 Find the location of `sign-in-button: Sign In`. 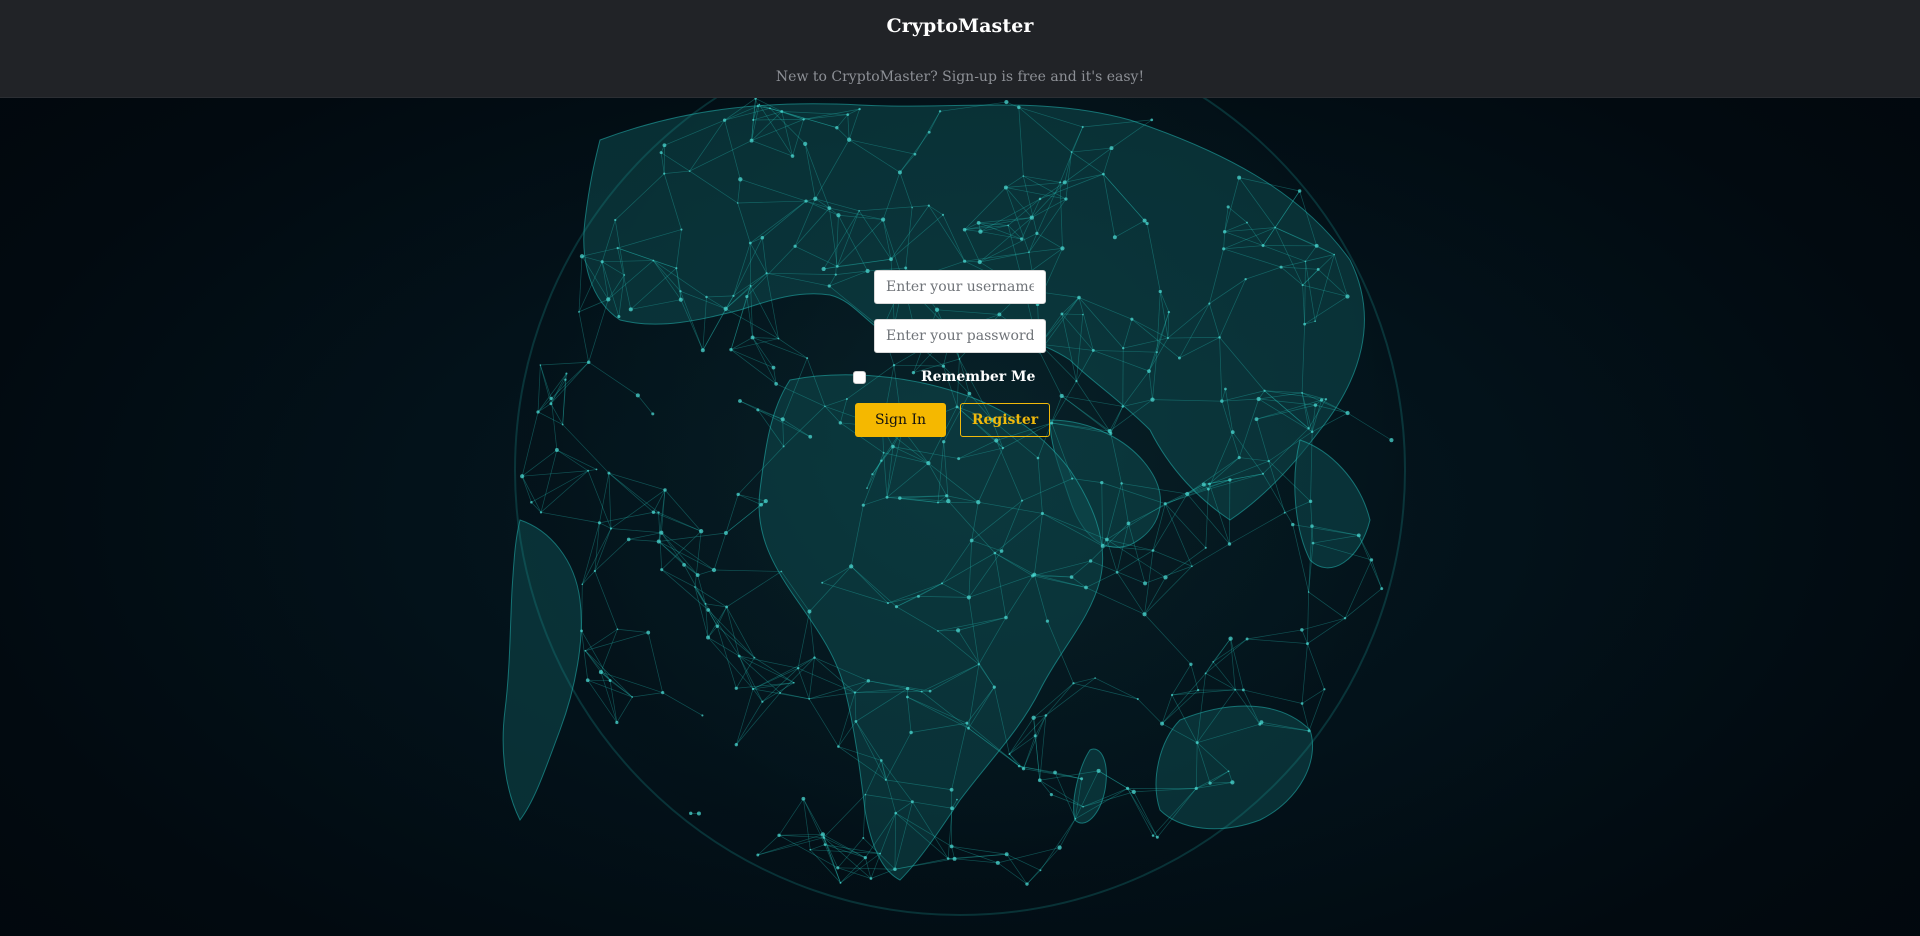

sign-in-button: Sign In is located at coordinates (900, 420).